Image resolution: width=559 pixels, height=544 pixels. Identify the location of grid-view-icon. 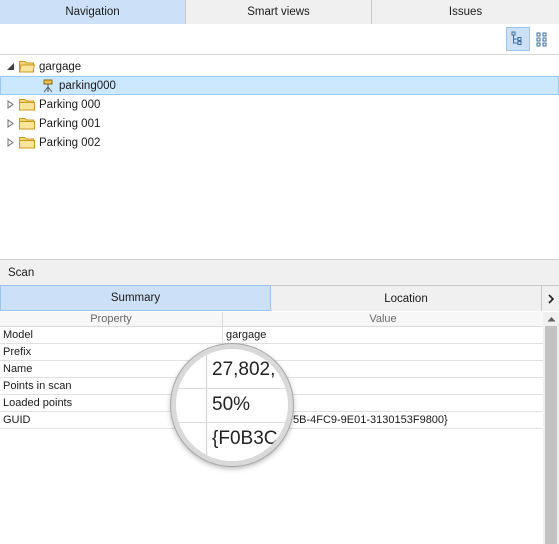
(541, 39).